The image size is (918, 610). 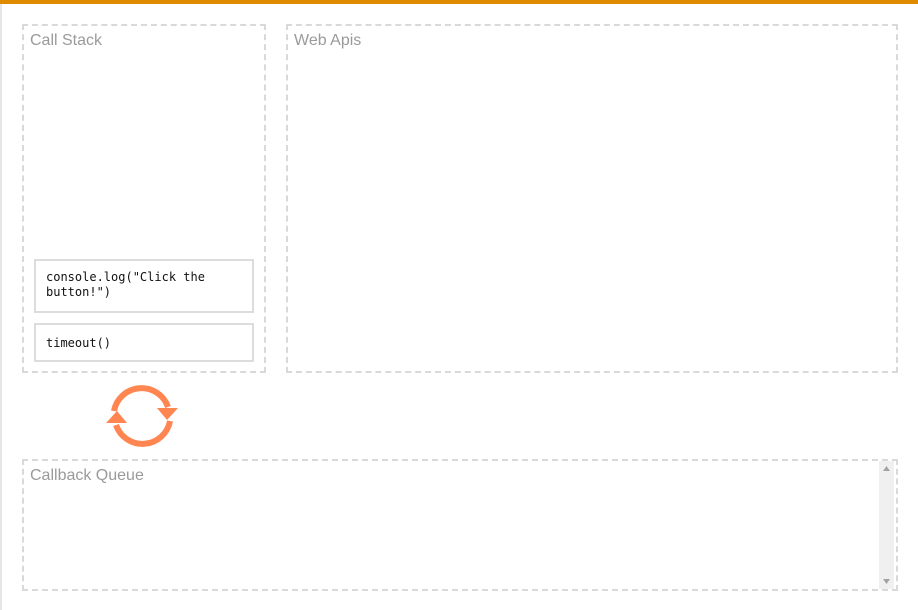 I want to click on refresh-icon, so click(x=142, y=416).